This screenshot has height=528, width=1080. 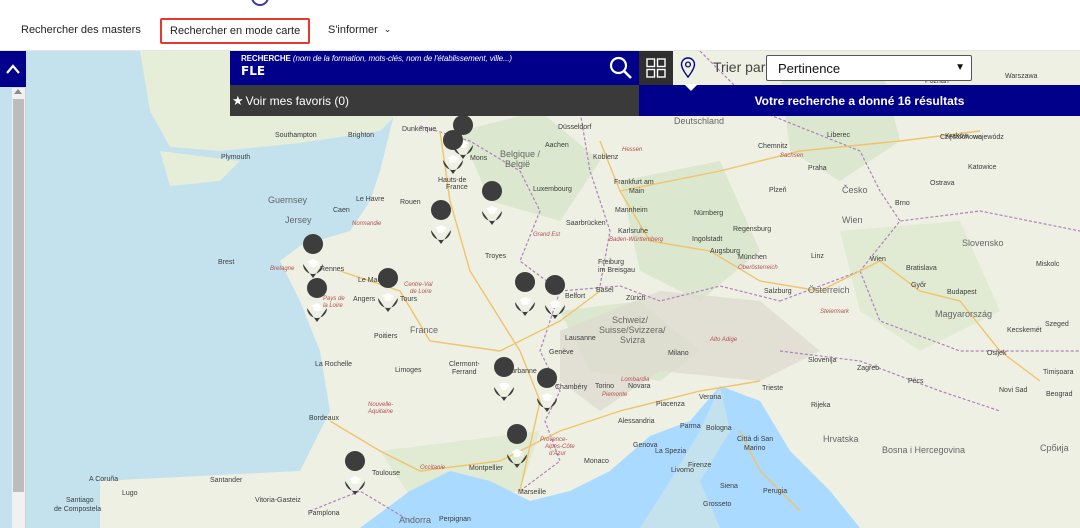 I want to click on favorites-link: ★ Voir mes favoris (0), so click(x=434, y=100).